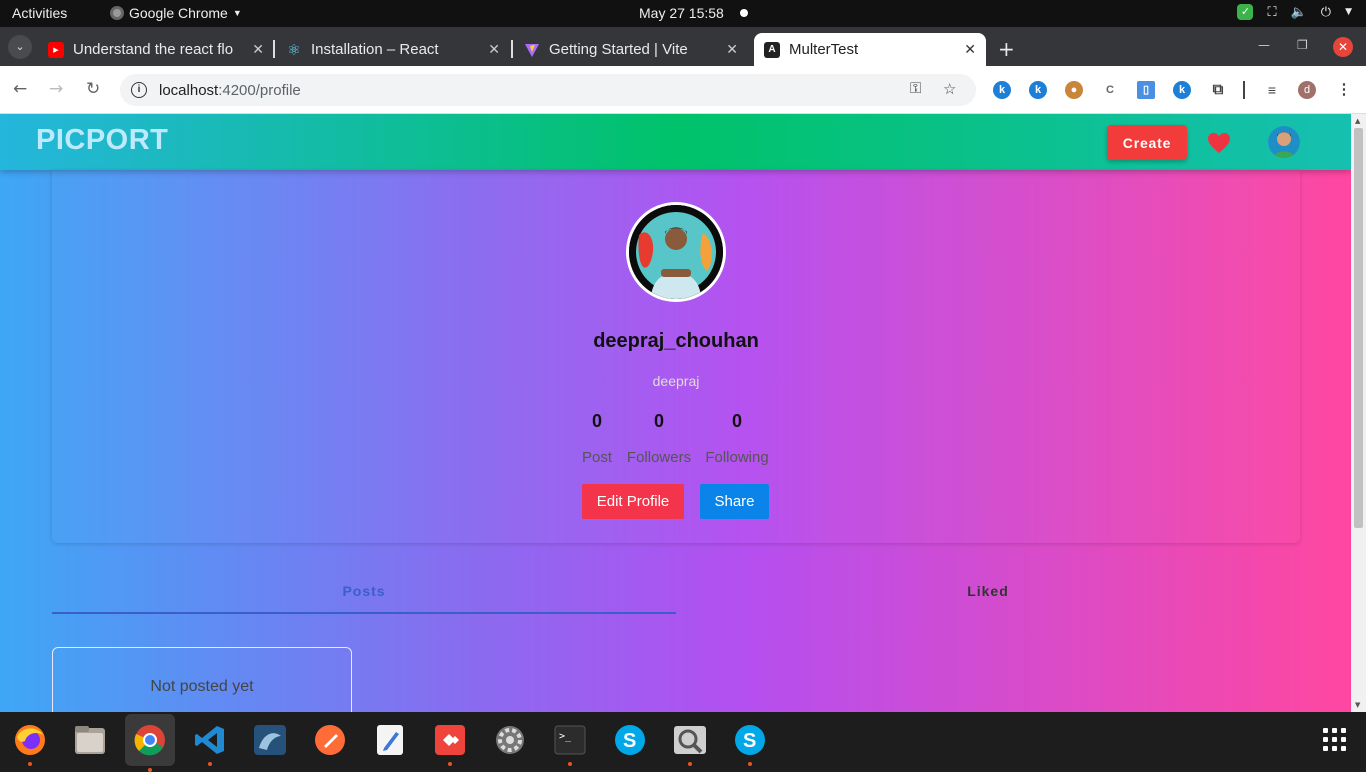  I want to click on svg-text: S, so click(749, 741).